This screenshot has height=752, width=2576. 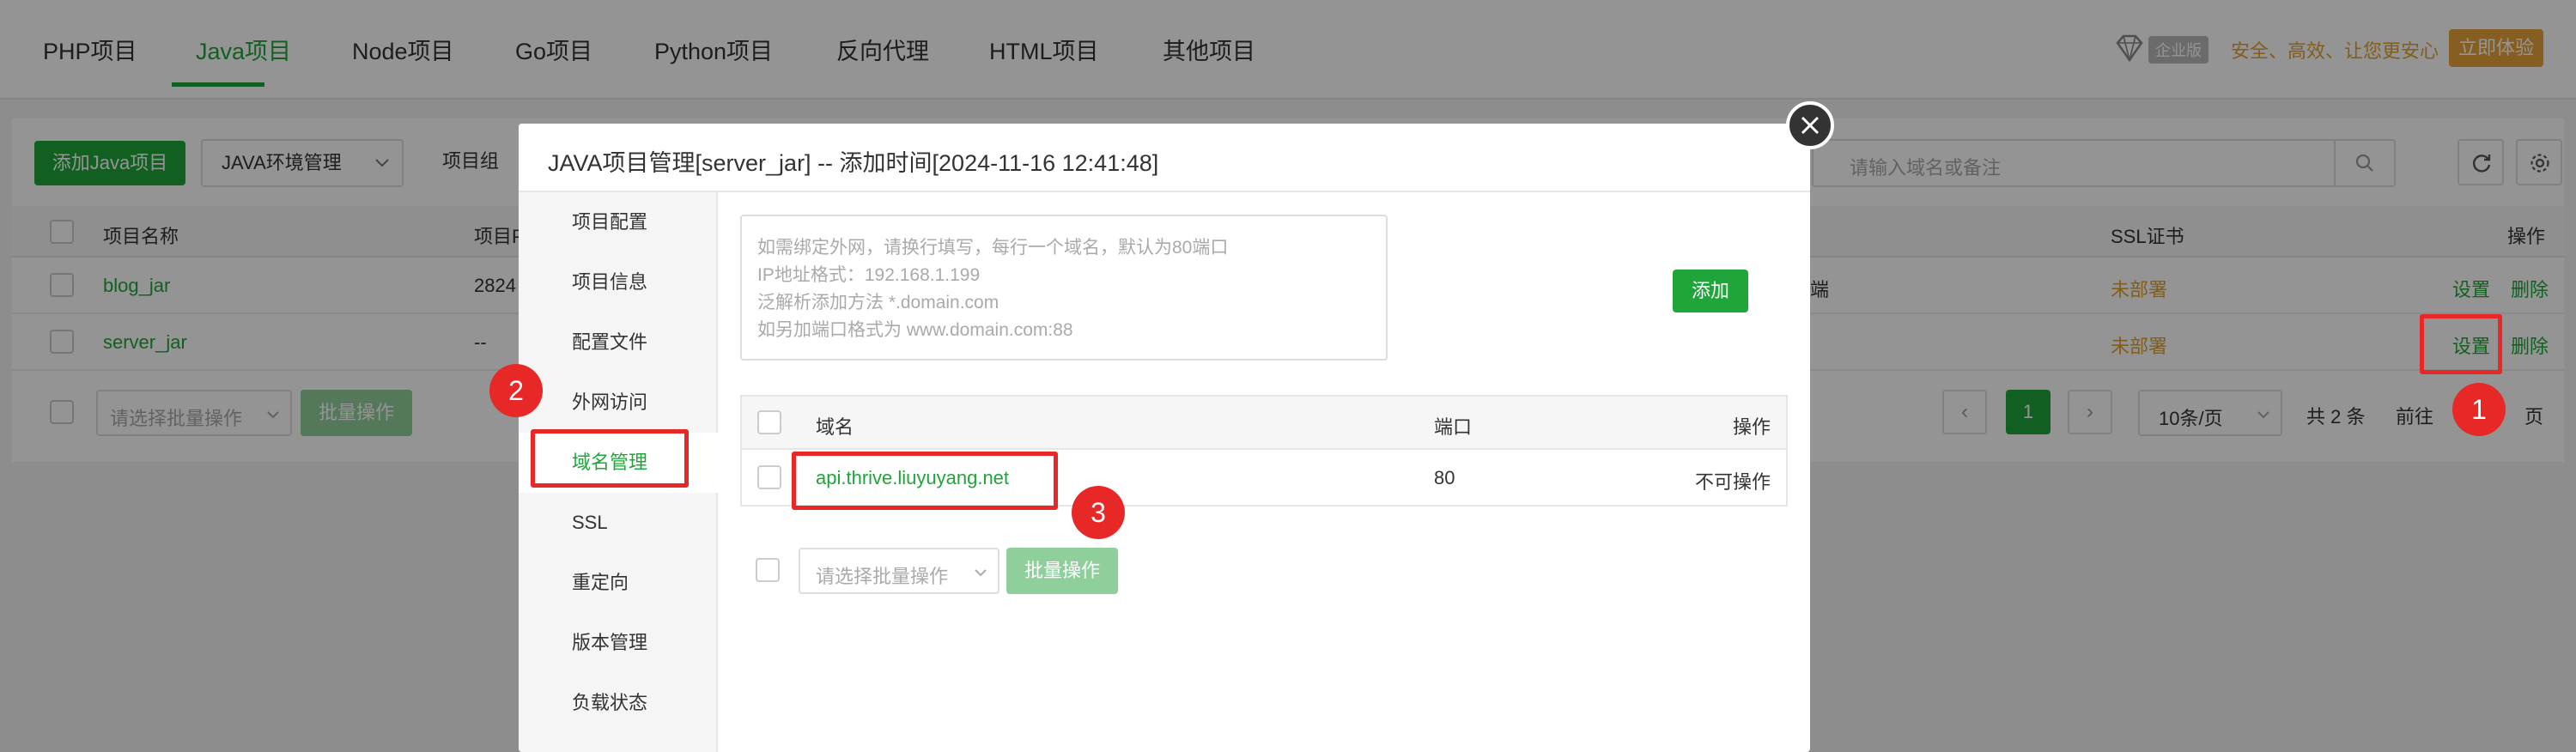 What do you see at coordinates (2461, 344) in the screenshot?
I see `highlight-settings-link` at bounding box center [2461, 344].